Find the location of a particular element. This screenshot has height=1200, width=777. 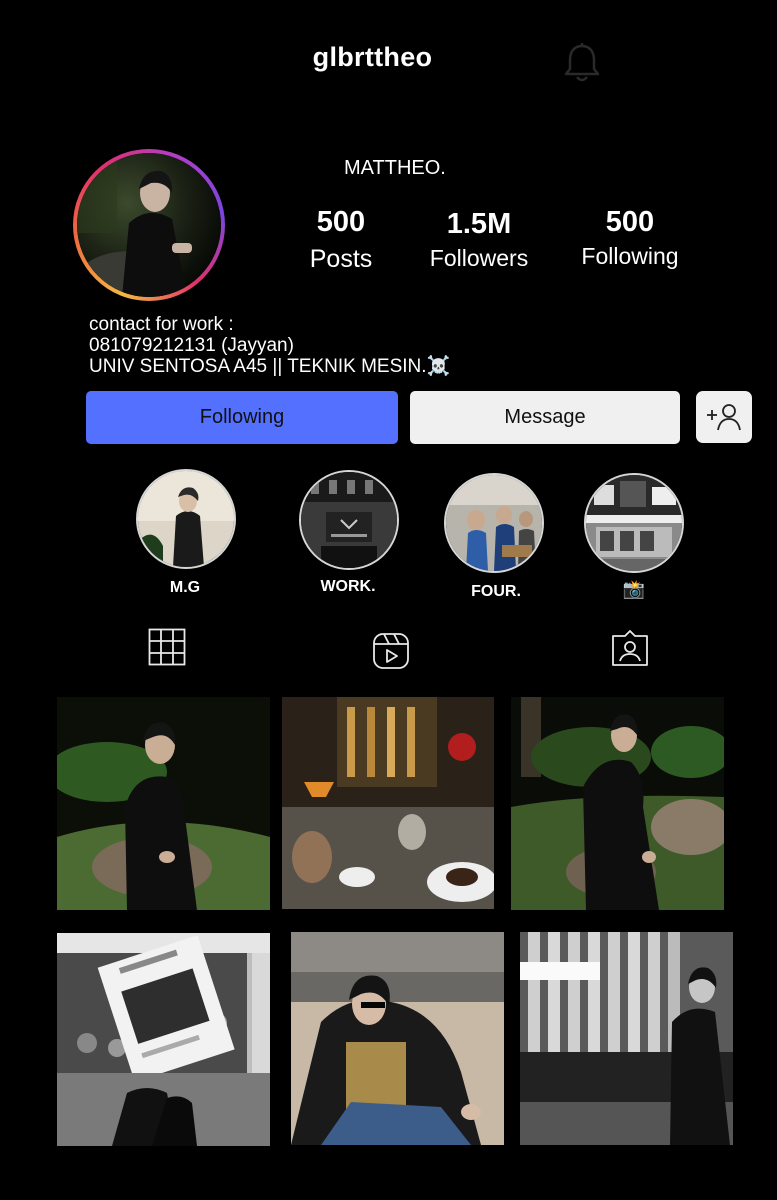

highlight-camera: 📸 is located at coordinates (634, 536).